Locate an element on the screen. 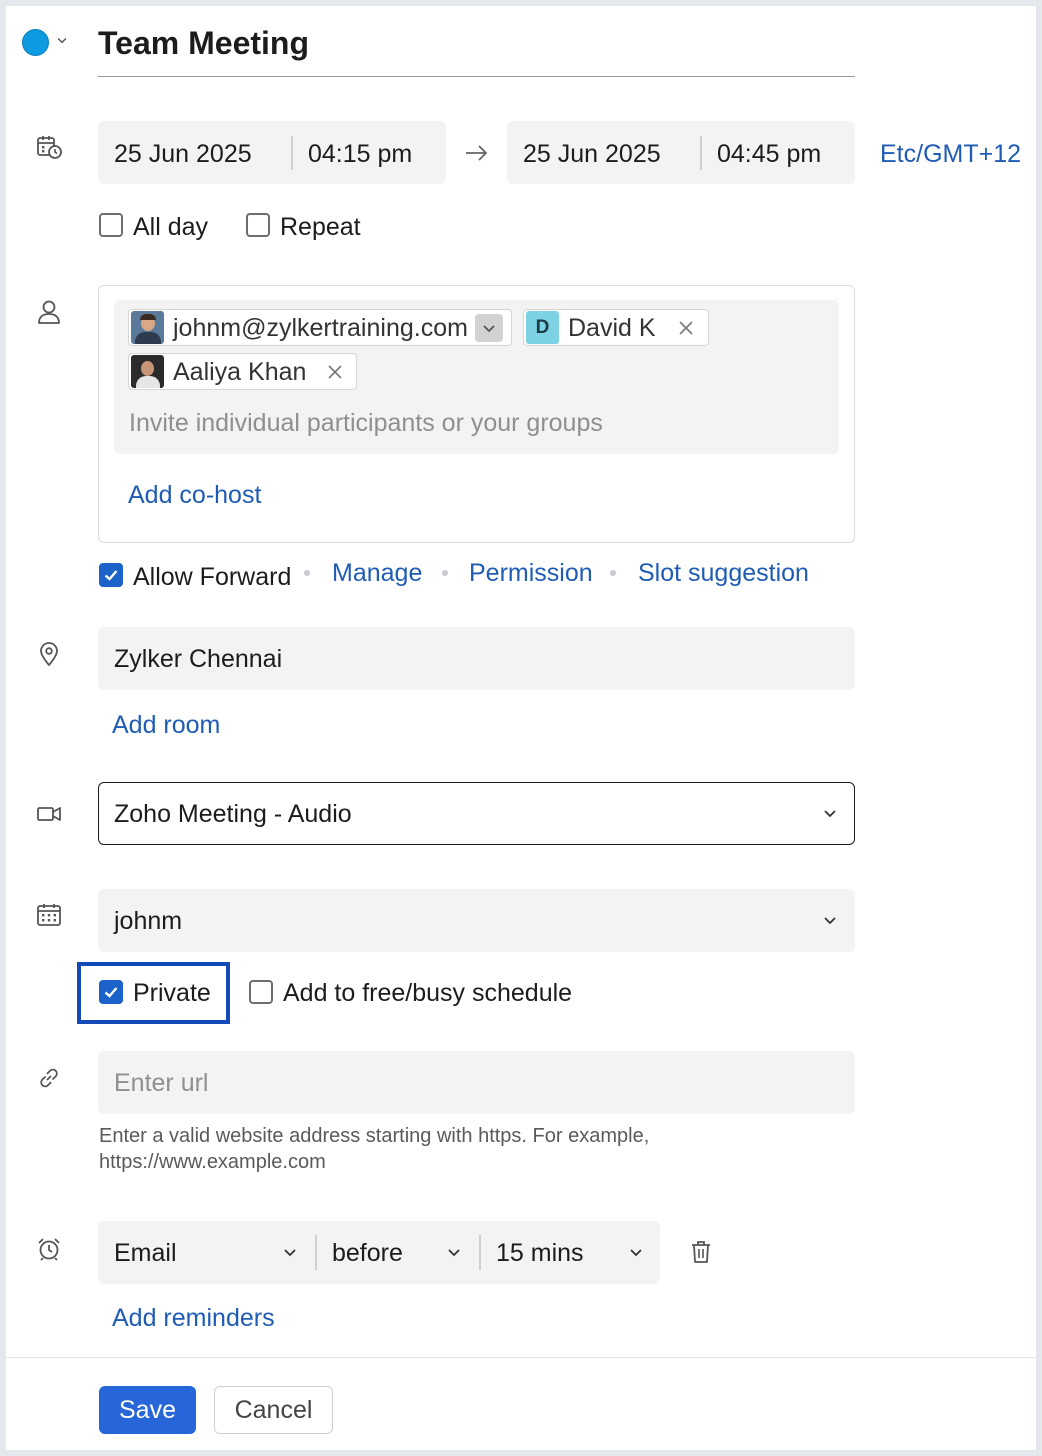 Image resolution: width=1042 pixels, height=1456 pixels. event-color-picker is located at coordinates (46, 42).